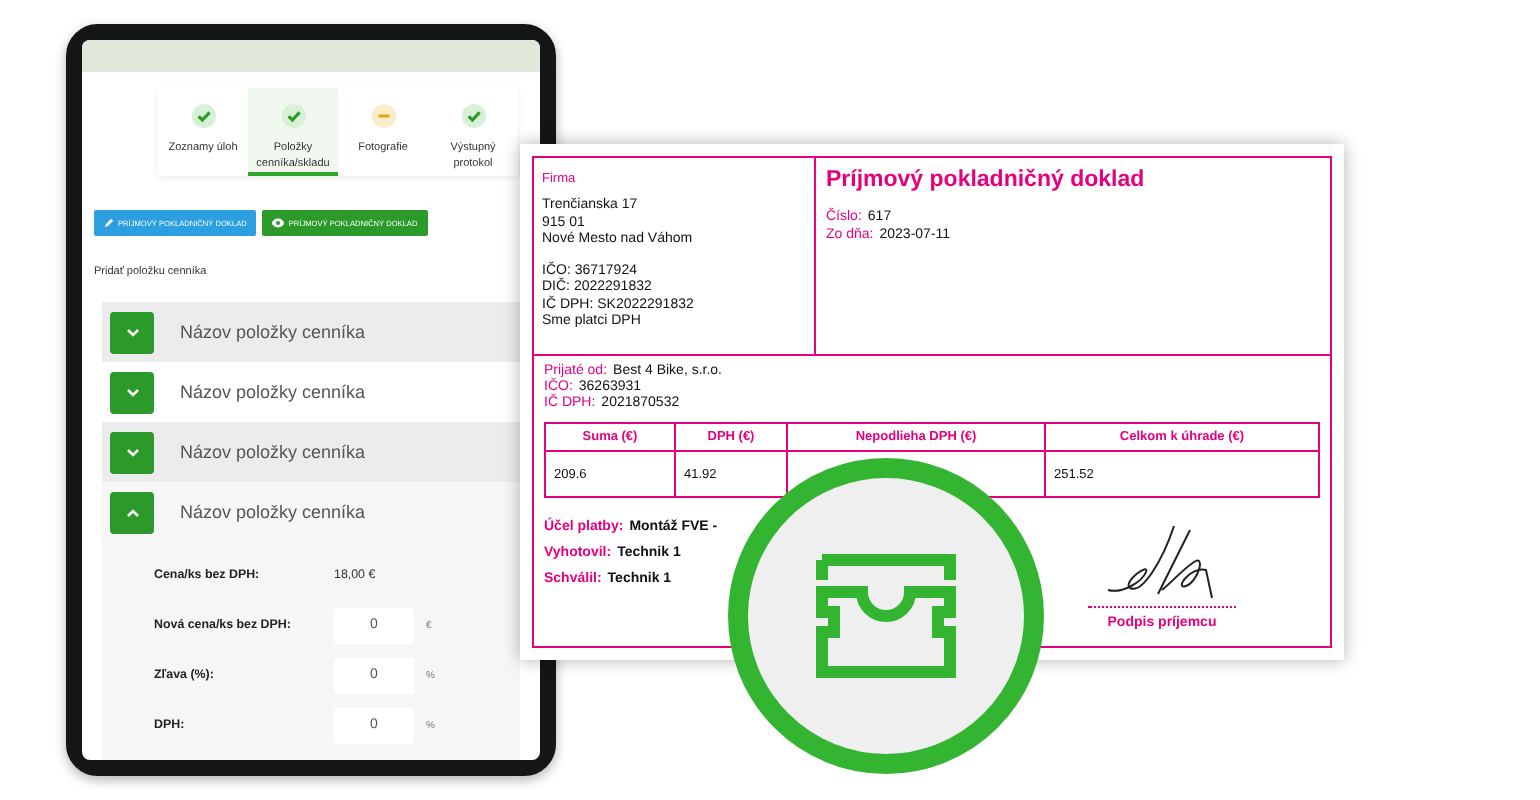 The width and height of the screenshot is (1540, 800). Describe the element at coordinates (278, 223) in the screenshot. I see `eye-icon` at that location.